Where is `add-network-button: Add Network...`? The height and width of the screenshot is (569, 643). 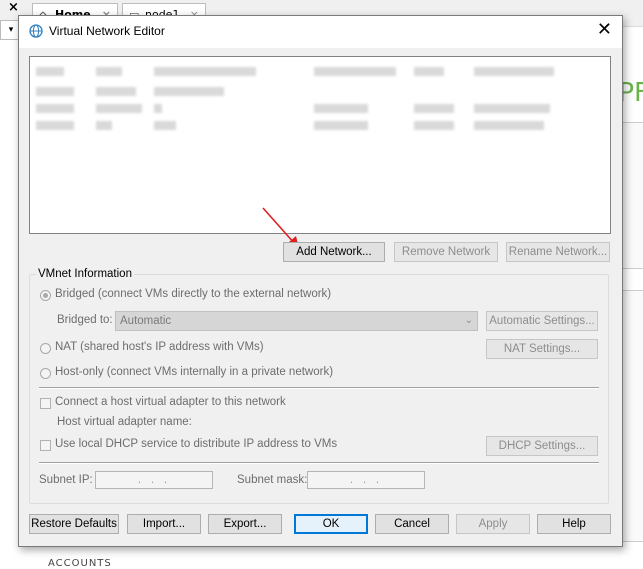
add-network-button: Add Network... is located at coordinates (334, 252).